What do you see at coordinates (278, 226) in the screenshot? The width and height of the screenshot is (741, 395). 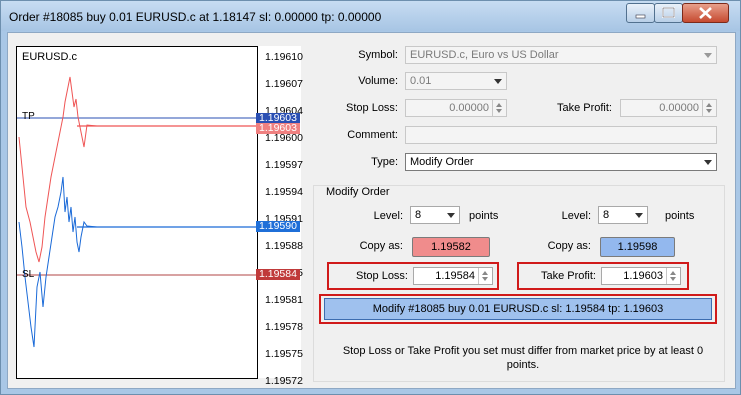 I see `bid-price-tag: 1.19590` at bounding box center [278, 226].